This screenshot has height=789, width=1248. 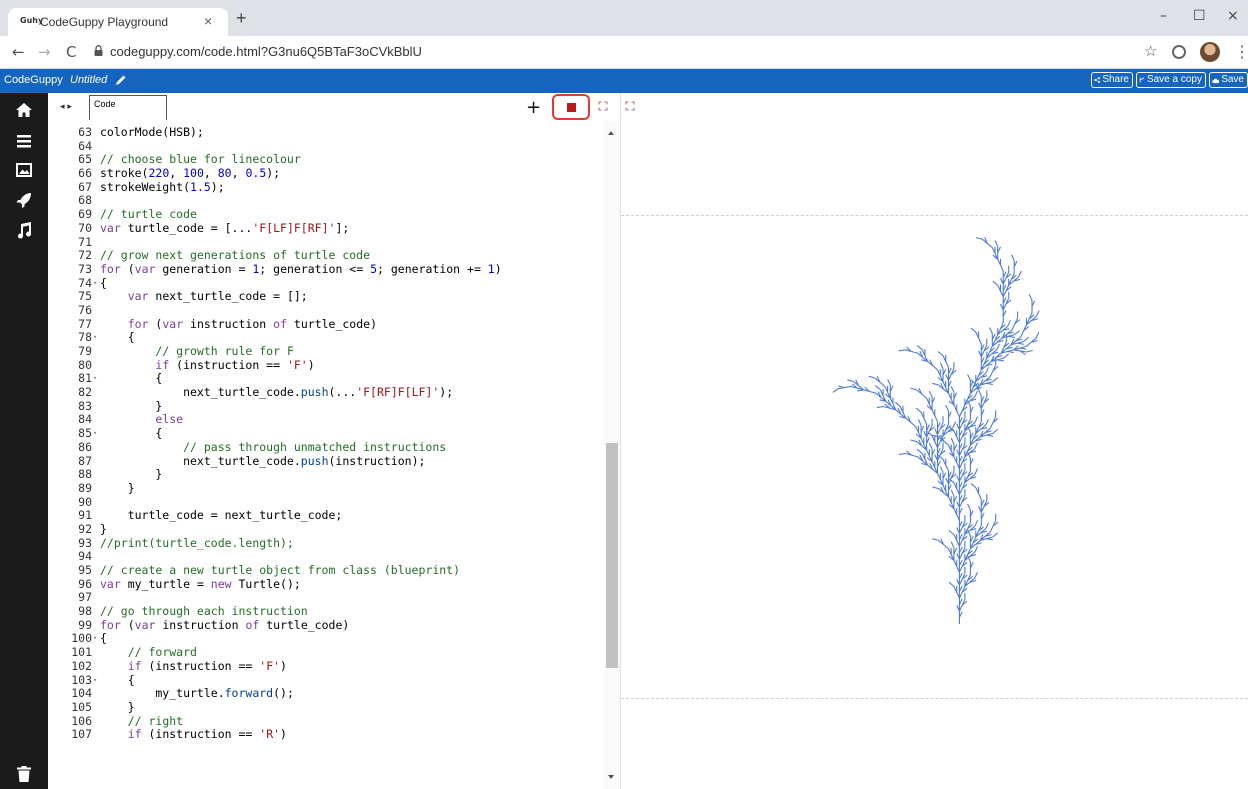 What do you see at coordinates (18, 52) in the screenshot?
I see `back-button: ←` at bounding box center [18, 52].